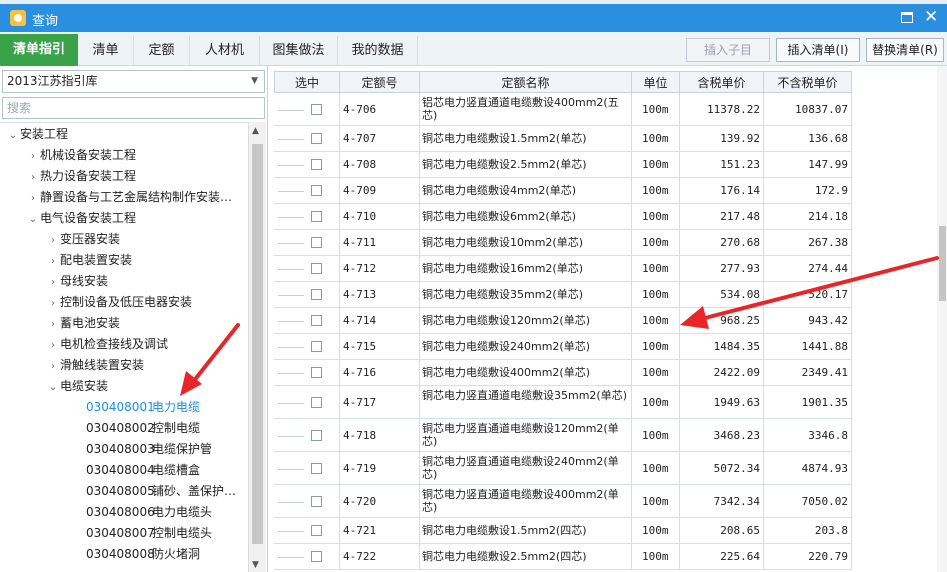  What do you see at coordinates (166, 470) in the screenshot?
I see `tree-leaf-item: 030408004电缆槽盒` at bounding box center [166, 470].